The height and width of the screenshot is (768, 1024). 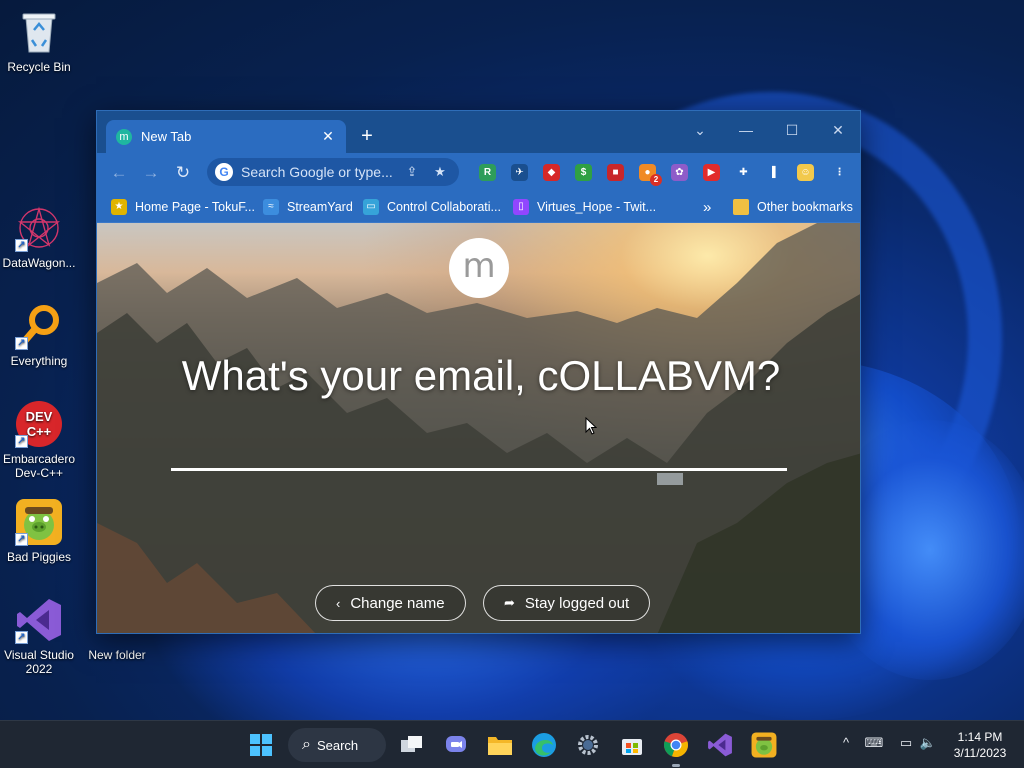 I want to click on minimize-button: —, so click(x=746, y=130).